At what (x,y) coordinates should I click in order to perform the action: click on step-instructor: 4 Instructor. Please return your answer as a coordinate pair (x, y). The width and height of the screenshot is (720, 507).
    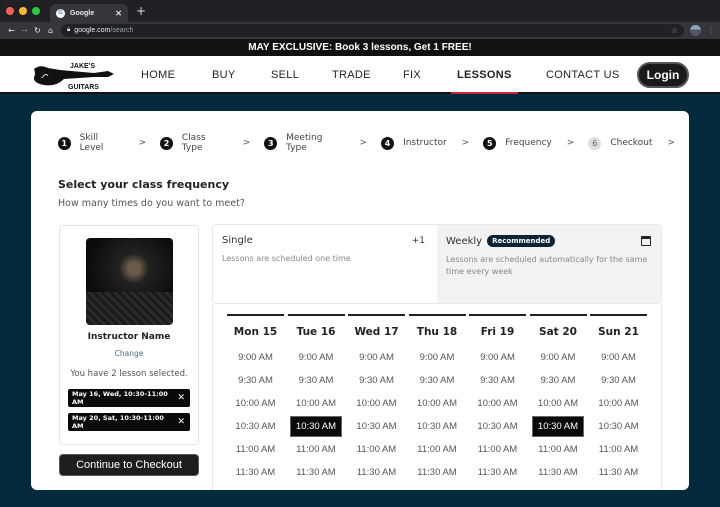
    Looking at the image, I should click on (414, 143).